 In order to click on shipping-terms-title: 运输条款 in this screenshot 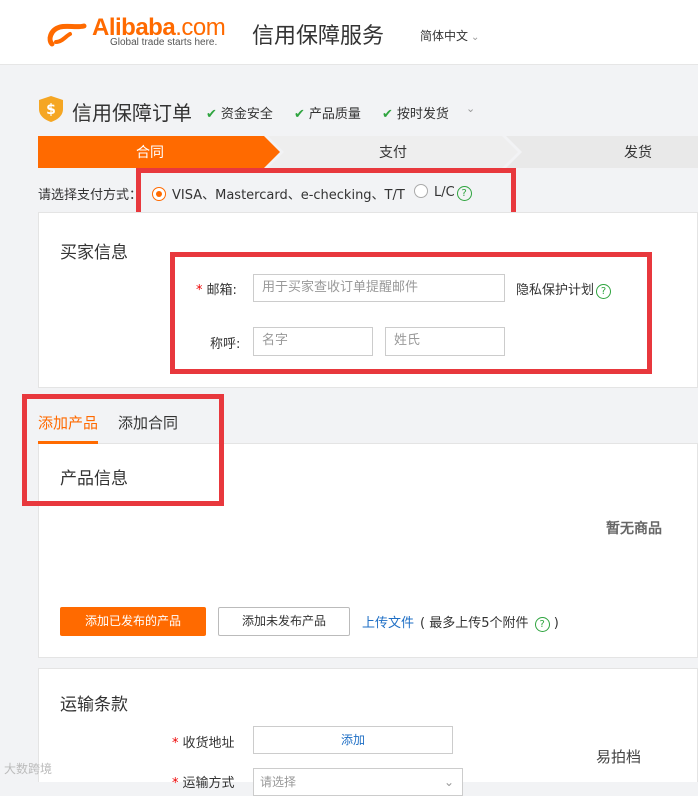, I will do `click(94, 705)`.